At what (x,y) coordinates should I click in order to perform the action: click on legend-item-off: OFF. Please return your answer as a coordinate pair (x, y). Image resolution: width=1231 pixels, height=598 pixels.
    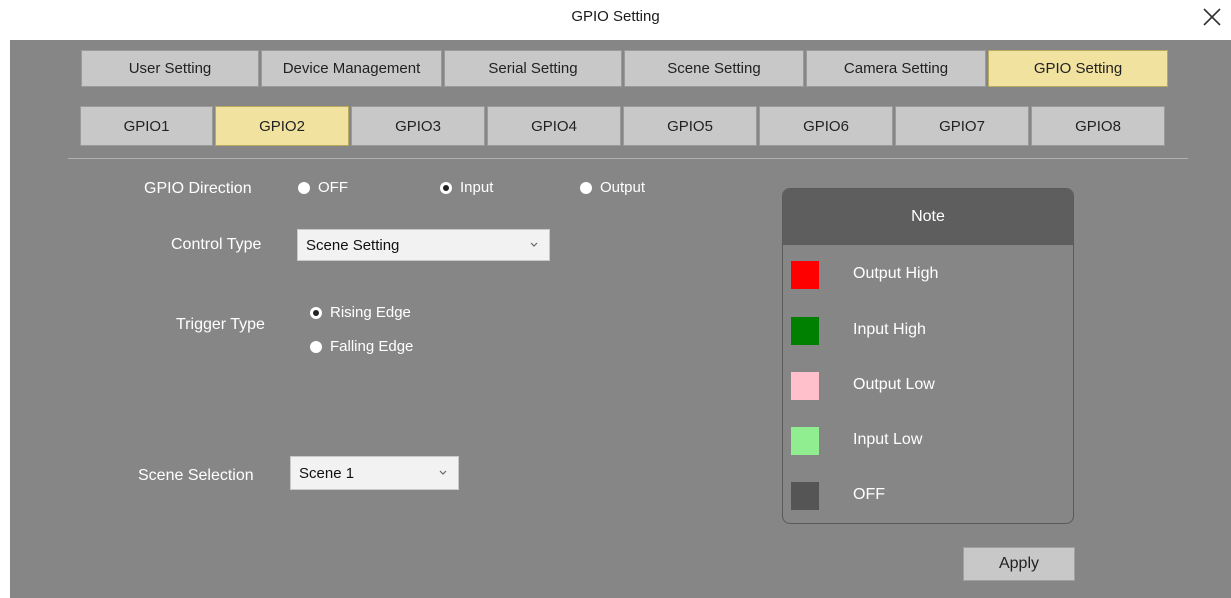
    Looking at the image, I should click on (928, 496).